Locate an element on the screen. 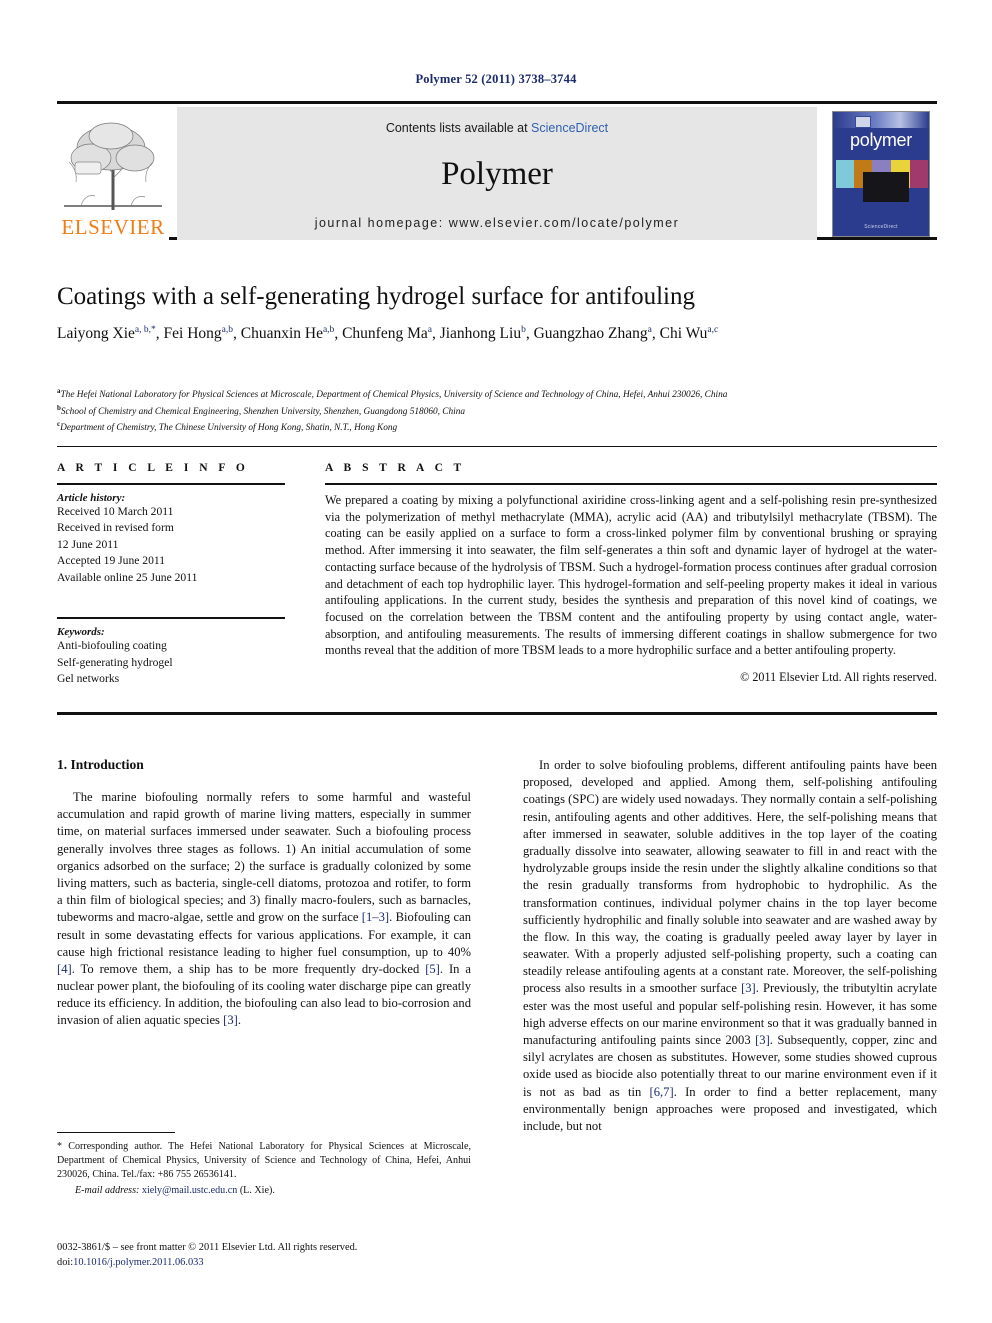 This screenshot has width=992, height=1323. citation-link: [4] is located at coordinates (64, 969).